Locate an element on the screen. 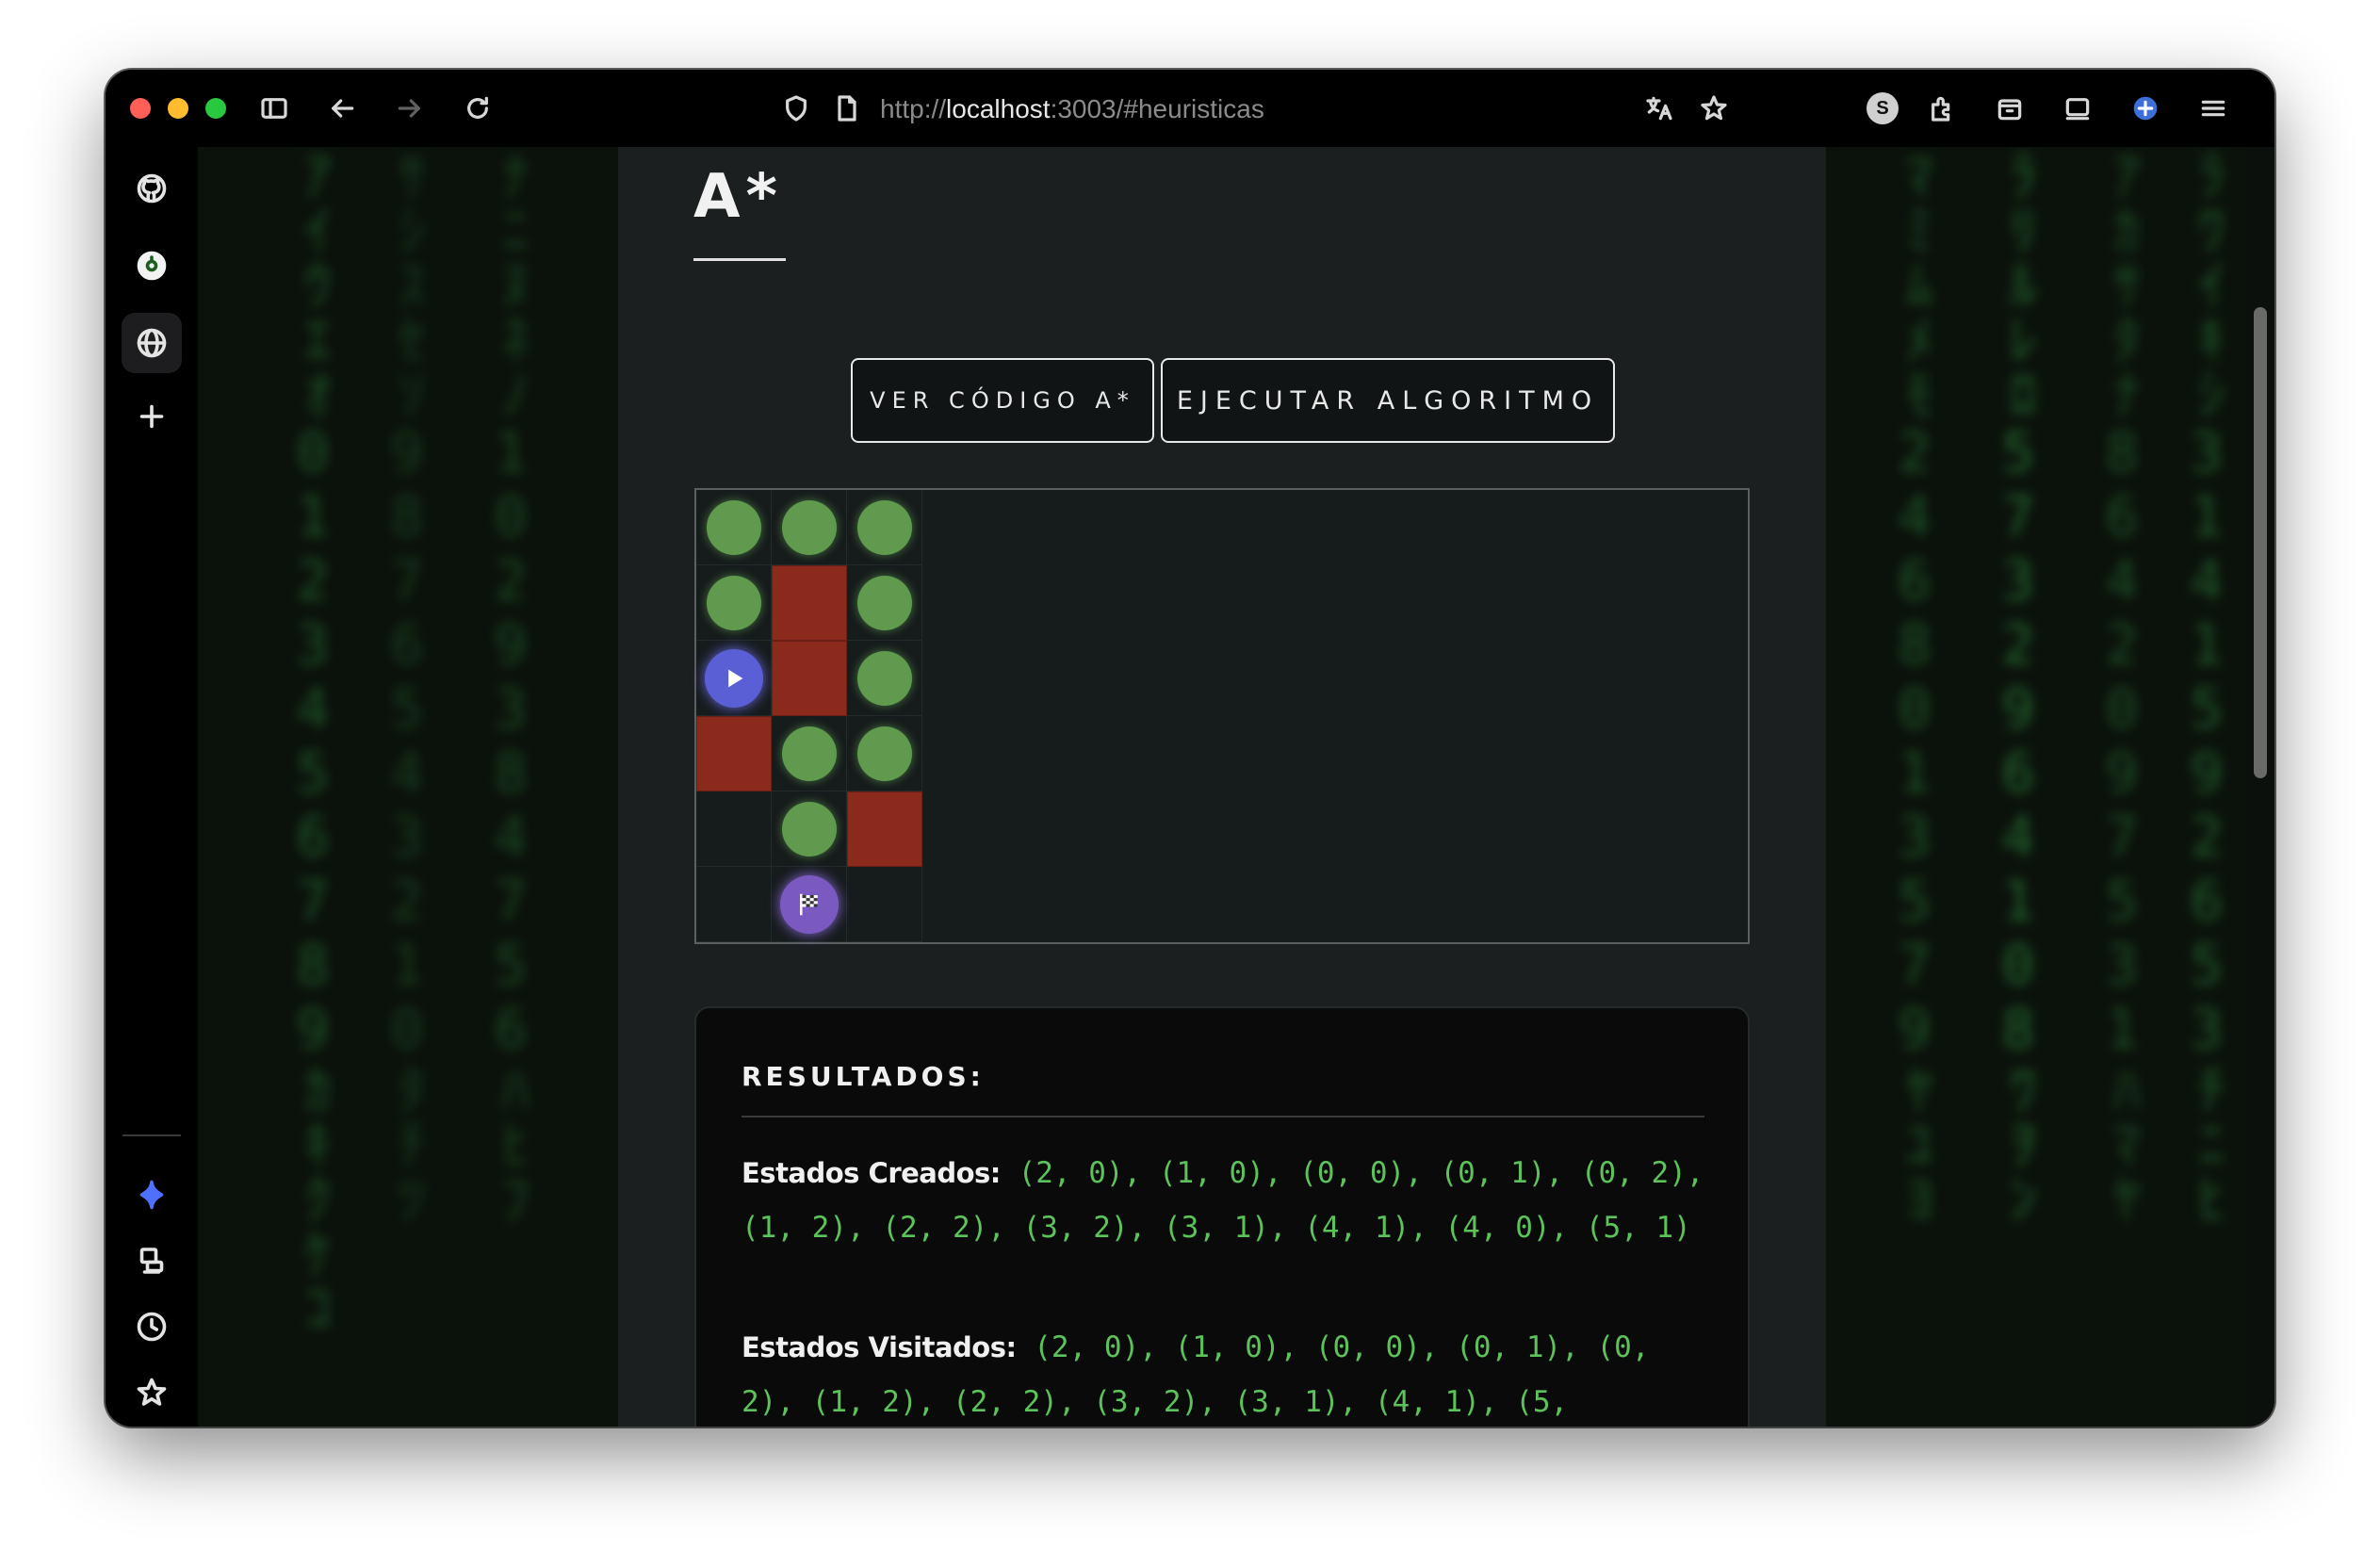 This screenshot has height=1566, width=2380. start-play-icon is located at coordinates (734, 678).